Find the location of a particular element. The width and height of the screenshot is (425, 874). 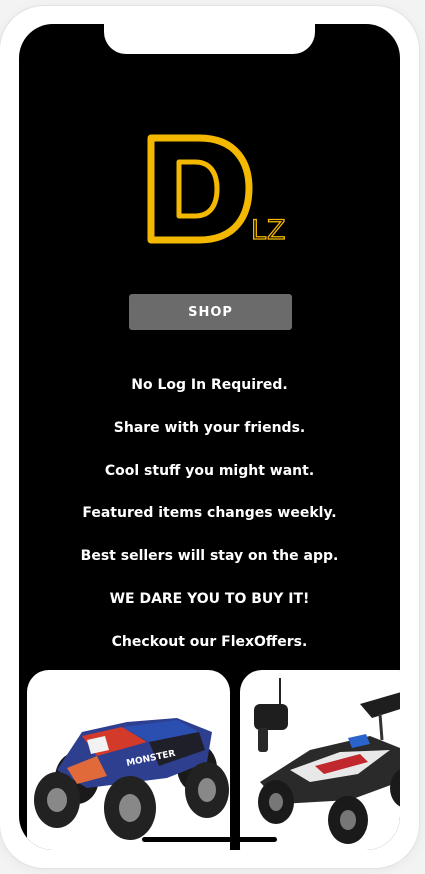

info-line-featured-weekly: Featured items changes weekly. is located at coordinates (209, 513).